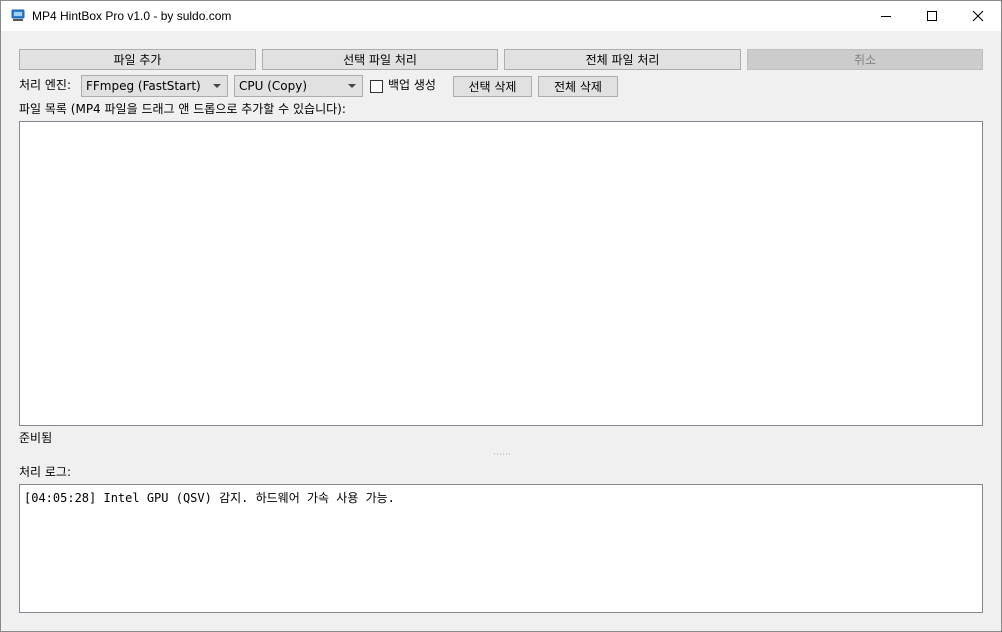  I want to click on splitter-handle, so click(502, 454).